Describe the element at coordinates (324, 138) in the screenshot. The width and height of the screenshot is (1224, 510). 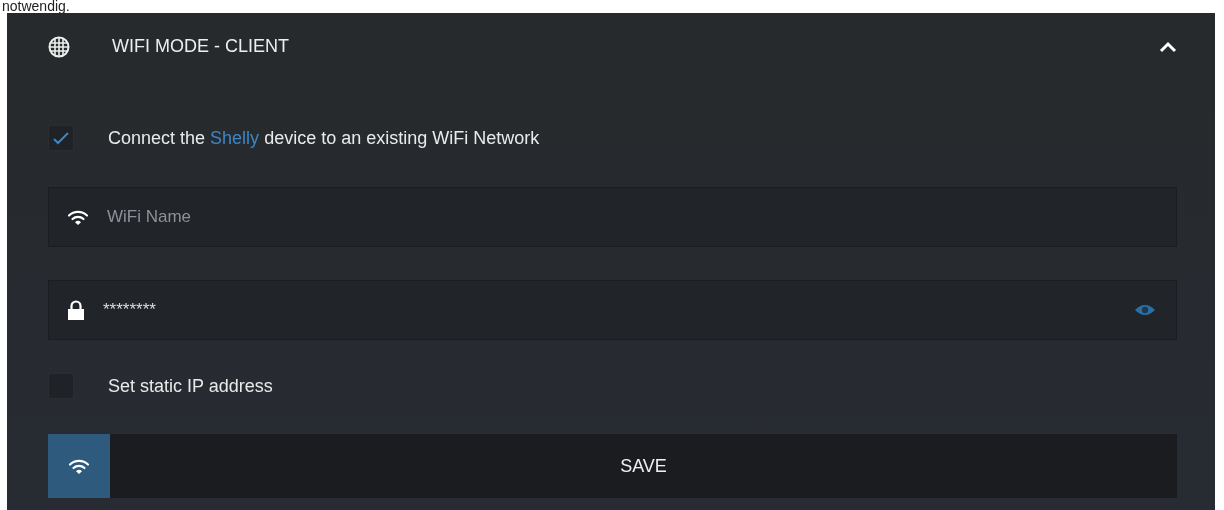
I see `option-label: Connect the Shelly device to an existing WiFi Network` at that location.